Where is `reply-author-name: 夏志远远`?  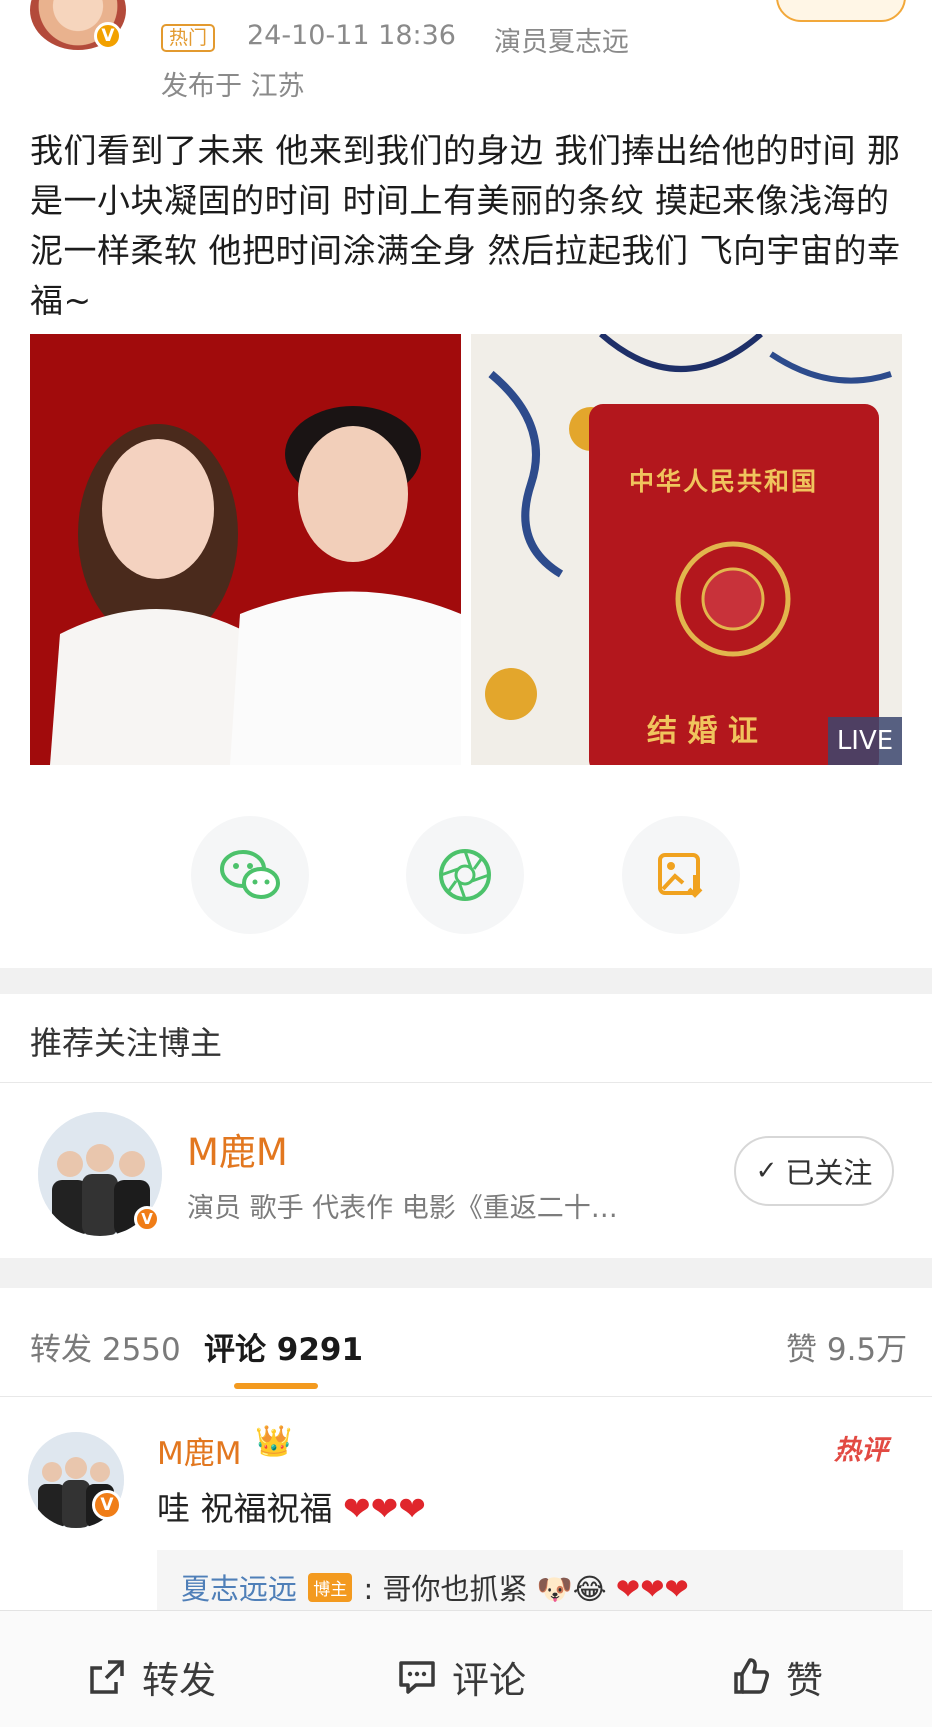 reply-author-name: 夏志远远 is located at coordinates (239, 1589).